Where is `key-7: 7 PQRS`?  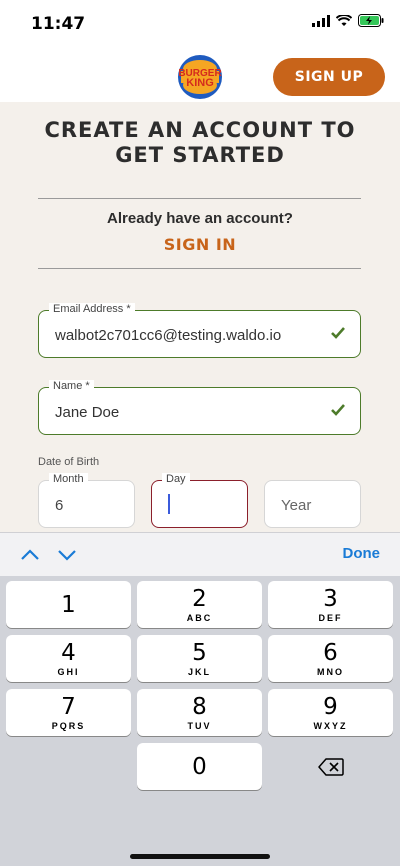 key-7: 7 PQRS is located at coordinates (68, 712).